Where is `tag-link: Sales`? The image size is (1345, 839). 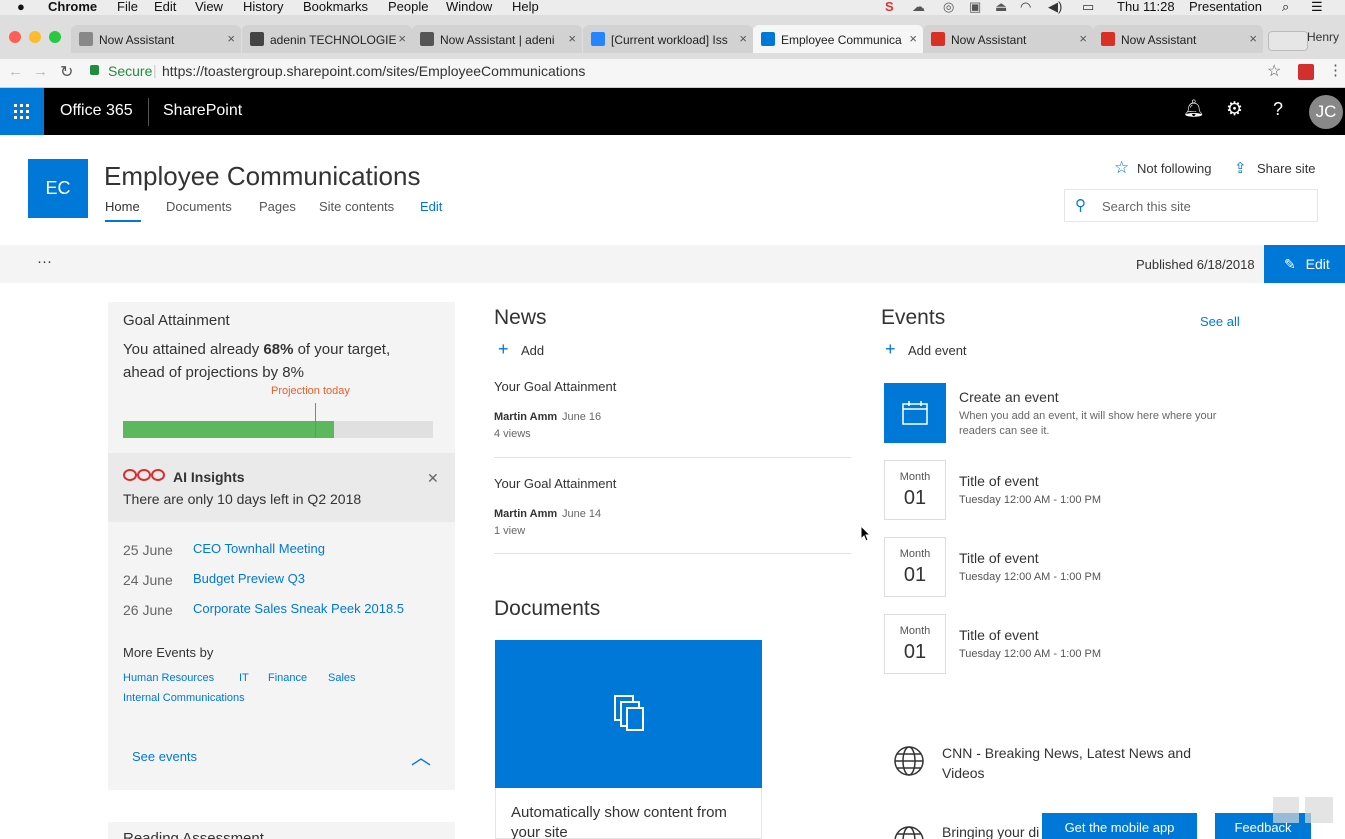 tag-link: Sales is located at coordinates (342, 678).